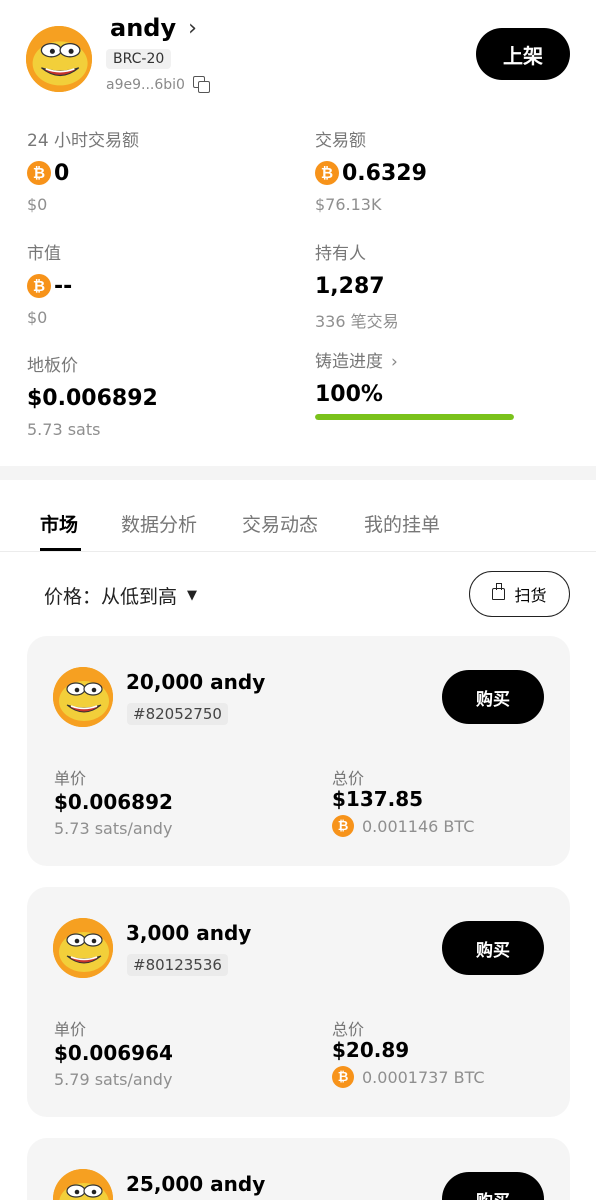 This screenshot has width=596, height=1200. I want to click on listing-quantity: 3,000 andy, so click(189, 933).